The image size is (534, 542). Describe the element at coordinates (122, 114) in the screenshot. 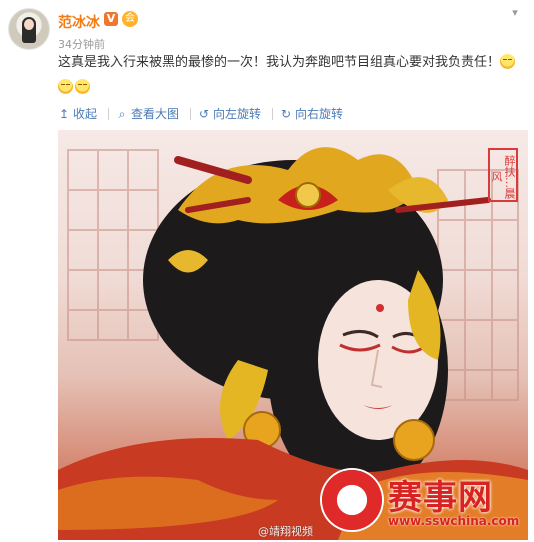

I see `magnify-icon: ⌕` at that location.